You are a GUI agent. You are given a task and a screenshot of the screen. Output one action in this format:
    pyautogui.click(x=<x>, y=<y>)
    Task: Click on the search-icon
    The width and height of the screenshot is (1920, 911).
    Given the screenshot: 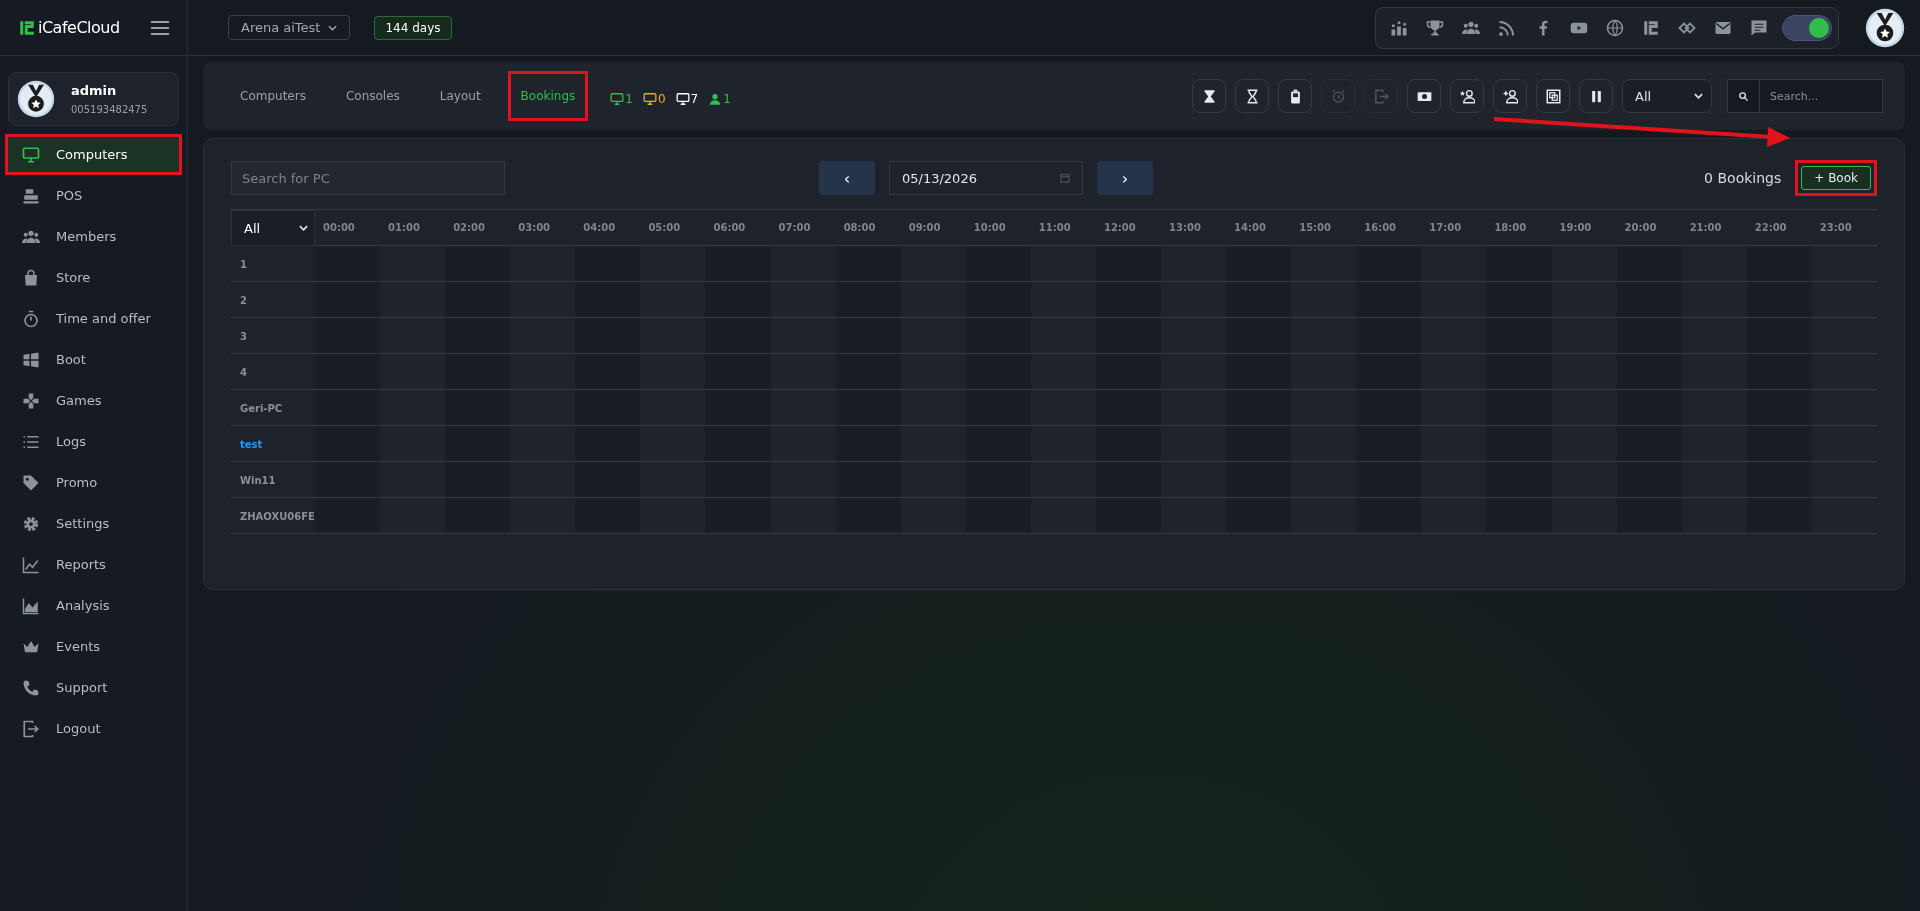 What is the action you would take?
    pyautogui.click(x=1743, y=96)
    